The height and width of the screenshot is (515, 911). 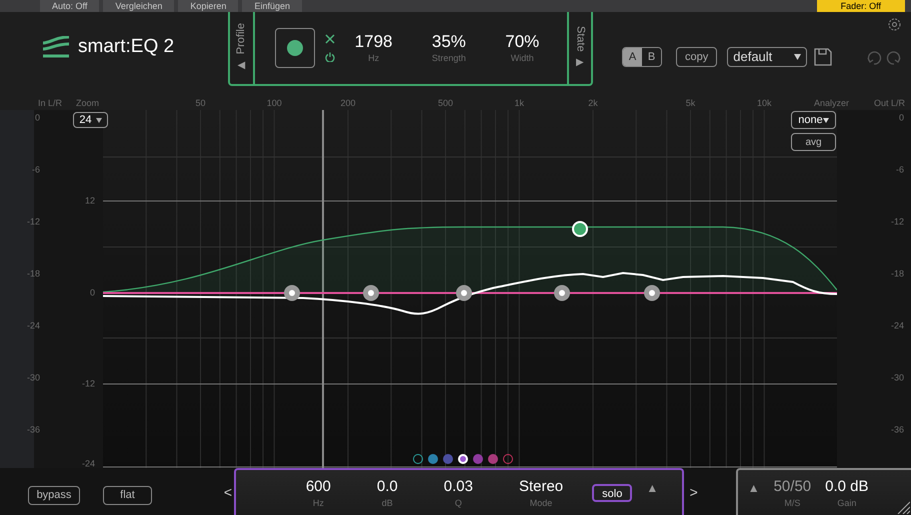 I want to click on frequency-label: 2k, so click(x=593, y=103).